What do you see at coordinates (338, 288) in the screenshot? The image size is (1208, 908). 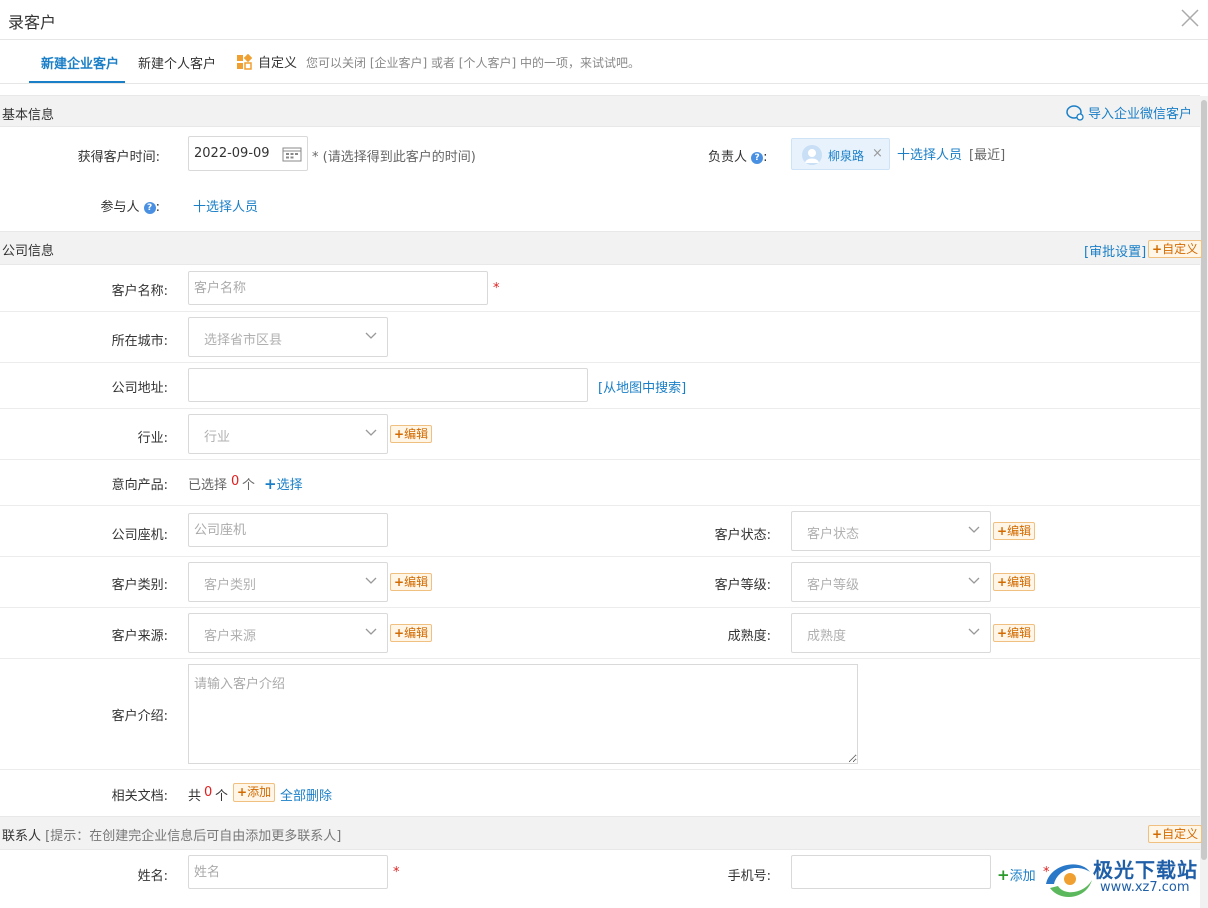 I see `customer-name-input` at bounding box center [338, 288].